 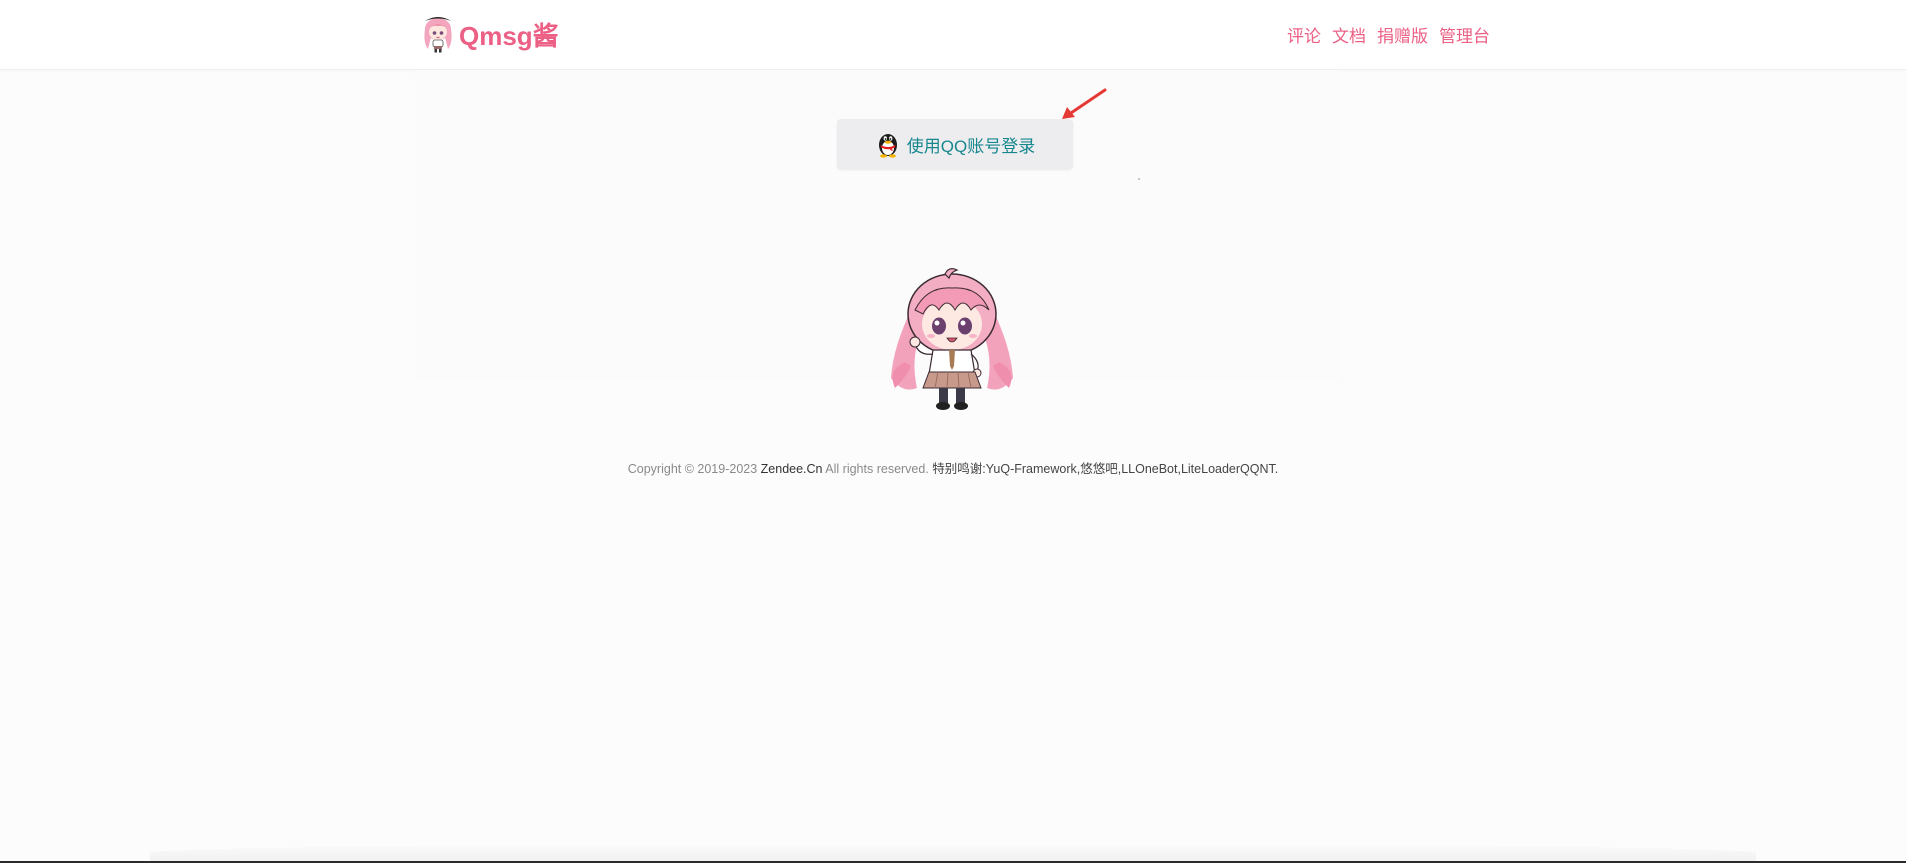 What do you see at coordinates (1464, 34) in the screenshot?
I see `nav-link-admin: 管理台` at bounding box center [1464, 34].